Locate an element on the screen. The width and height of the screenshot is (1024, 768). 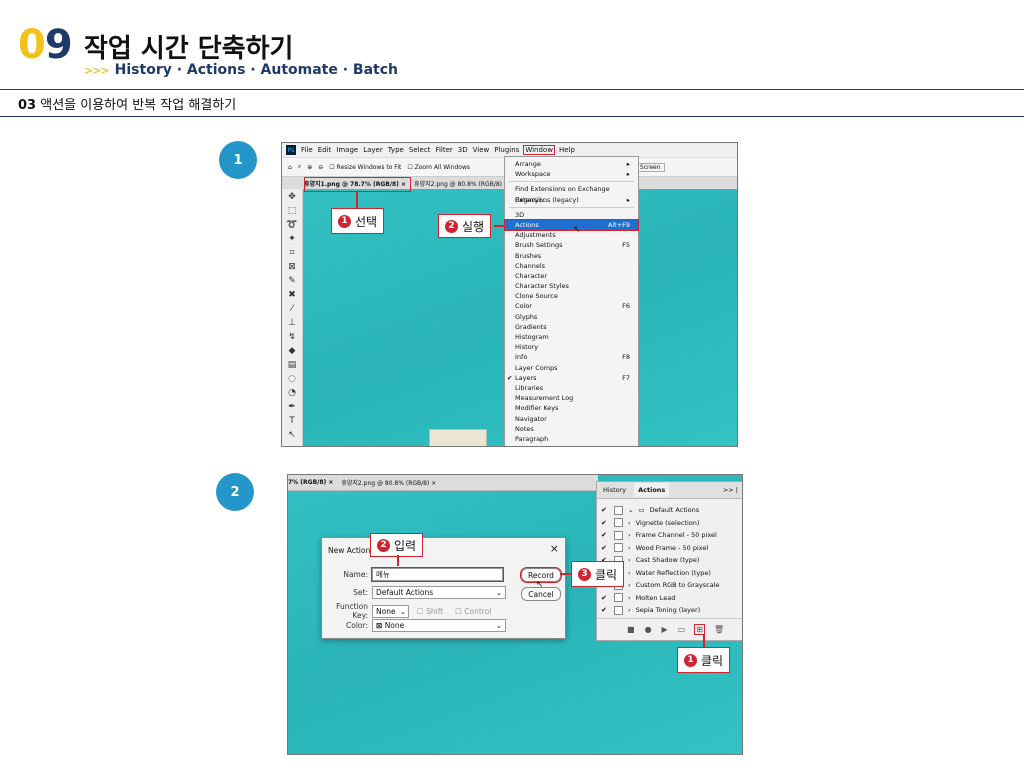
menu-select: Select is located at coordinates (420, 150).